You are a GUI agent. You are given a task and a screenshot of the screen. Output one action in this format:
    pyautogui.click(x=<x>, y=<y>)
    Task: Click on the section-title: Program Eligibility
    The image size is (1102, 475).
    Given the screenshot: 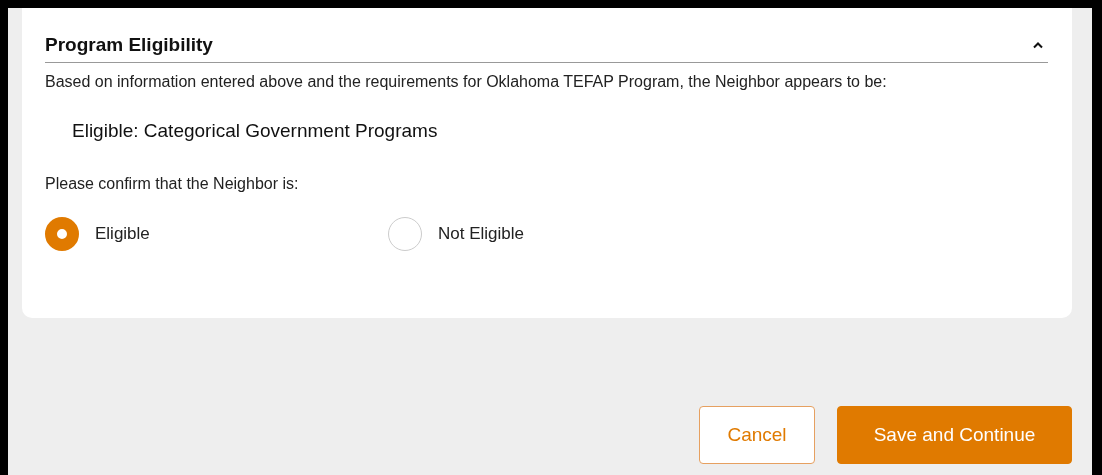 What is the action you would take?
    pyautogui.click(x=129, y=45)
    